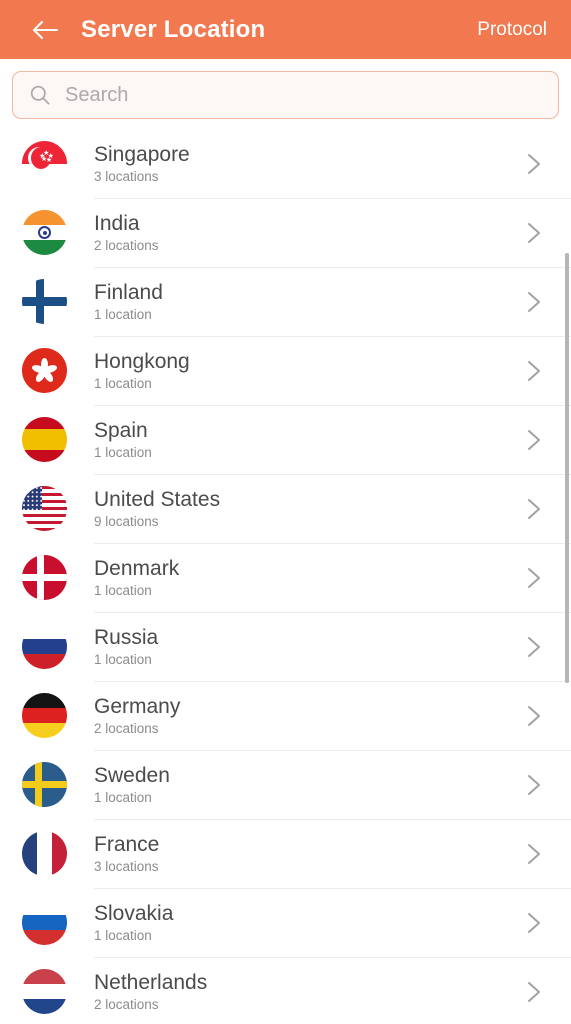 The height and width of the screenshot is (1024, 571). Describe the element at coordinates (44, 163) in the screenshot. I see `flag-singapore-icon: ★ ★ ★ ★ ★` at that location.